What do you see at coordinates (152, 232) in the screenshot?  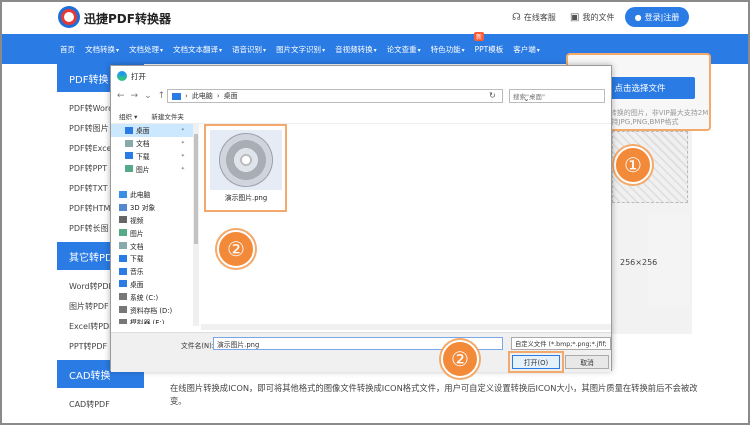 I see `tree-item: 图片` at bounding box center [152, 232].